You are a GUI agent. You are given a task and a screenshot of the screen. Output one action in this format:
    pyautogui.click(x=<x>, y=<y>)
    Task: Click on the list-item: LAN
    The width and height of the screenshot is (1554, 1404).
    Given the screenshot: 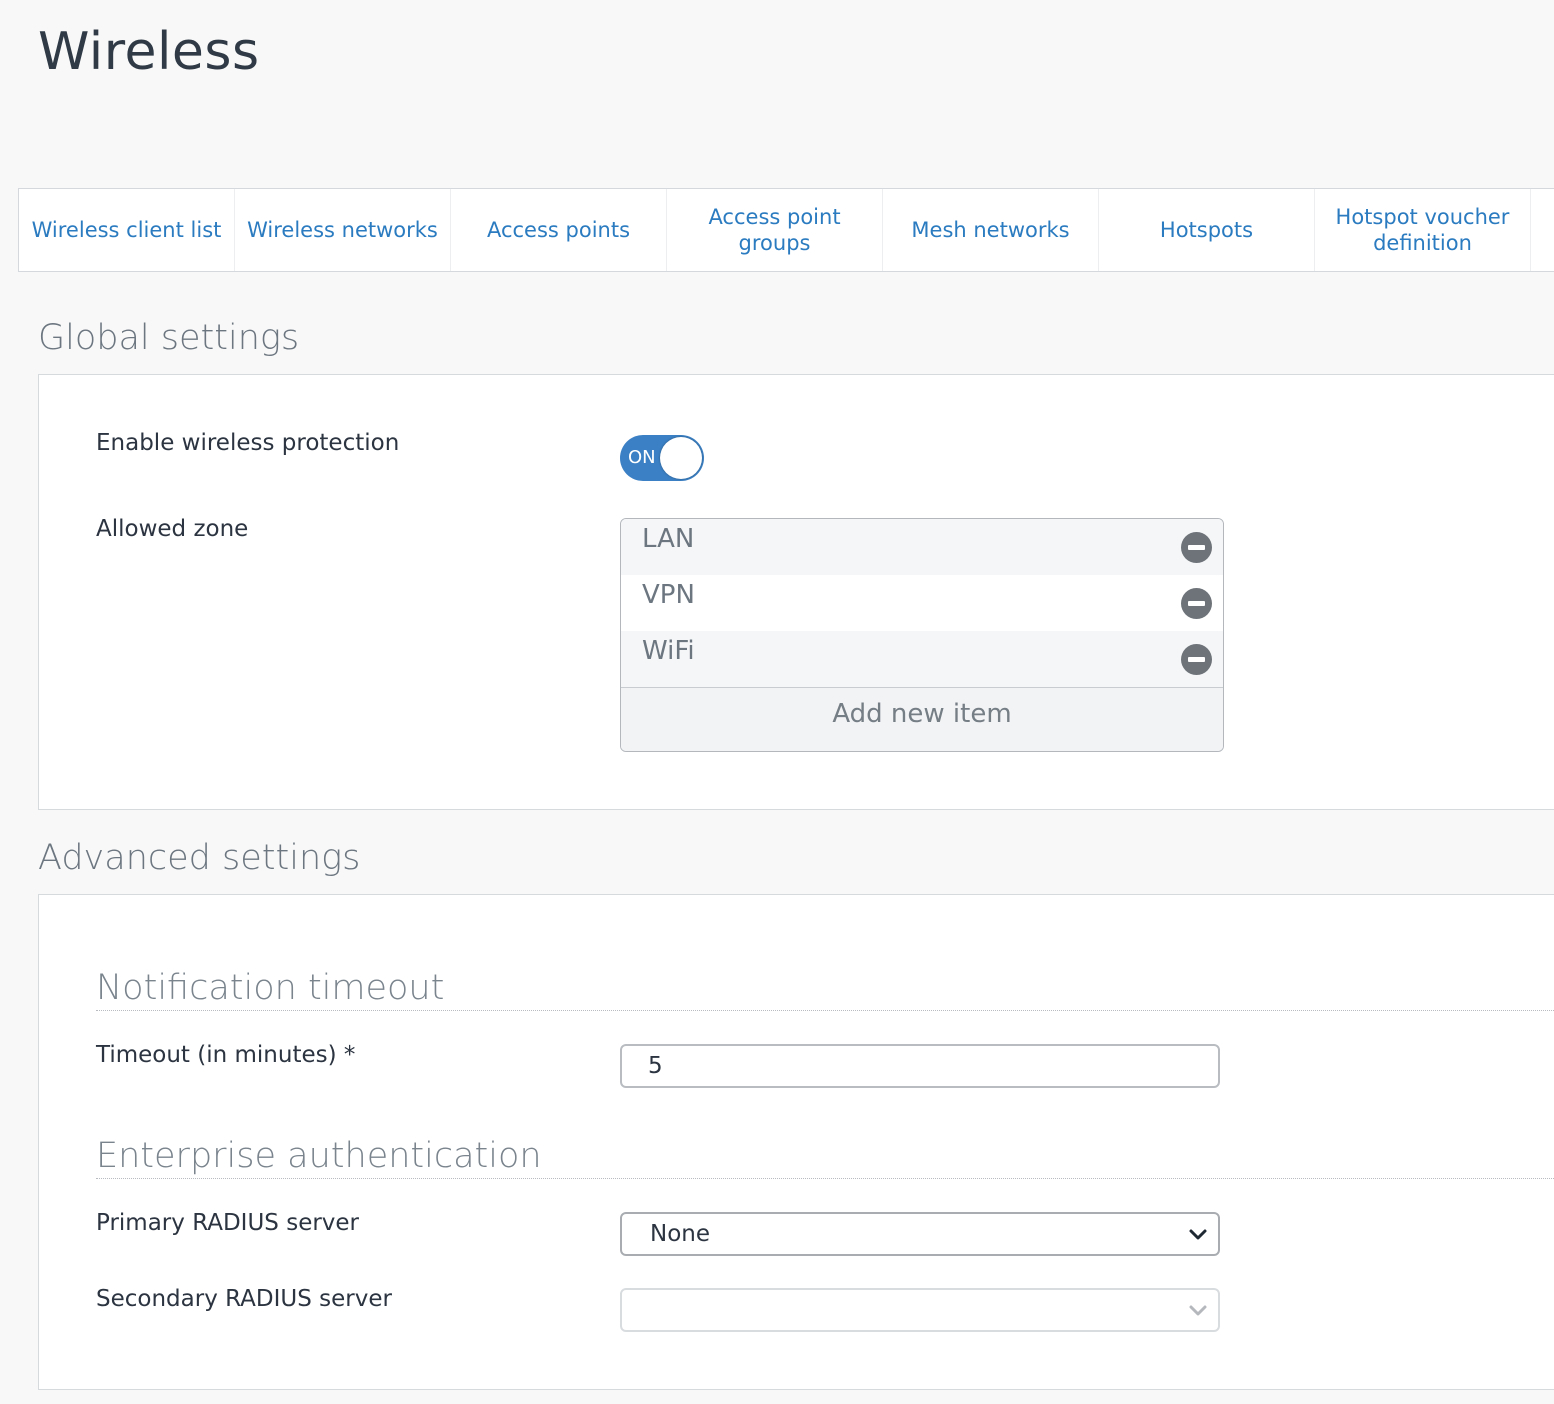 What is the action you would take?
    pyautogui.click(x=922, y=547)
    